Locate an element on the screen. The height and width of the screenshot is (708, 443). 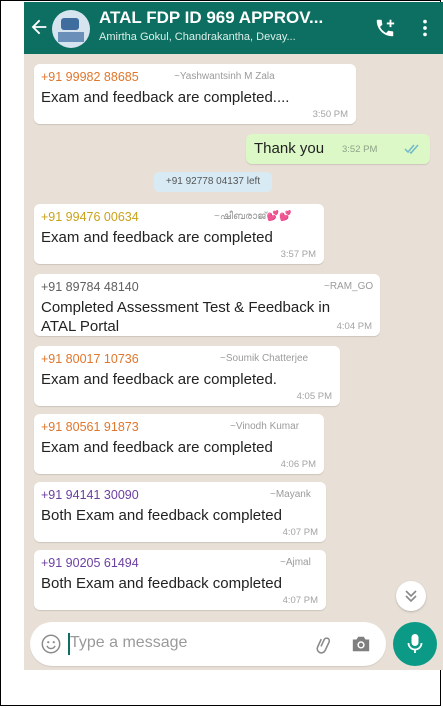
system-notice: +91 92778 04137 left is located at coordinates (213, 182).